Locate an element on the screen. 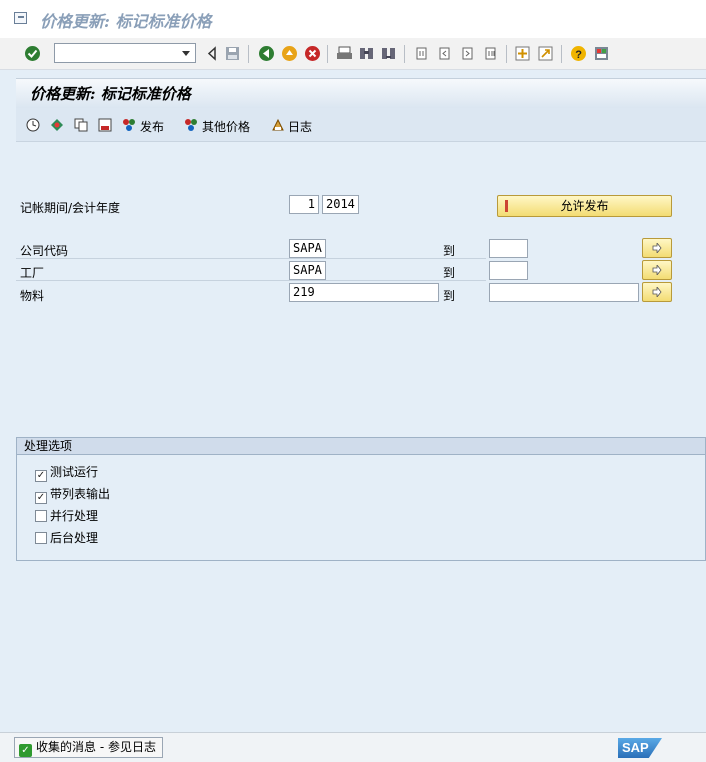 This screenshot has width=706, height=762. company-code-multiple-selection-button is located at coordinates (657, 248).